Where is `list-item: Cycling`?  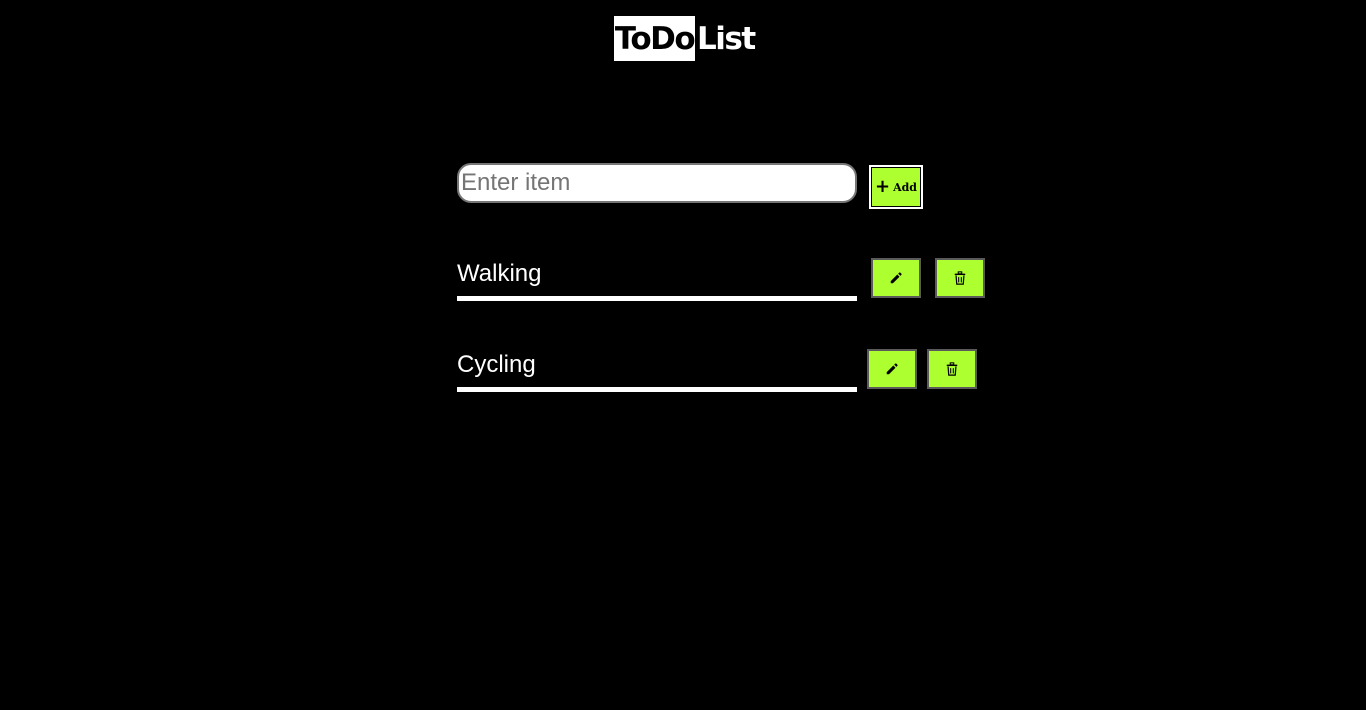 list-item: Cycling is located at coordinates (722, 371).